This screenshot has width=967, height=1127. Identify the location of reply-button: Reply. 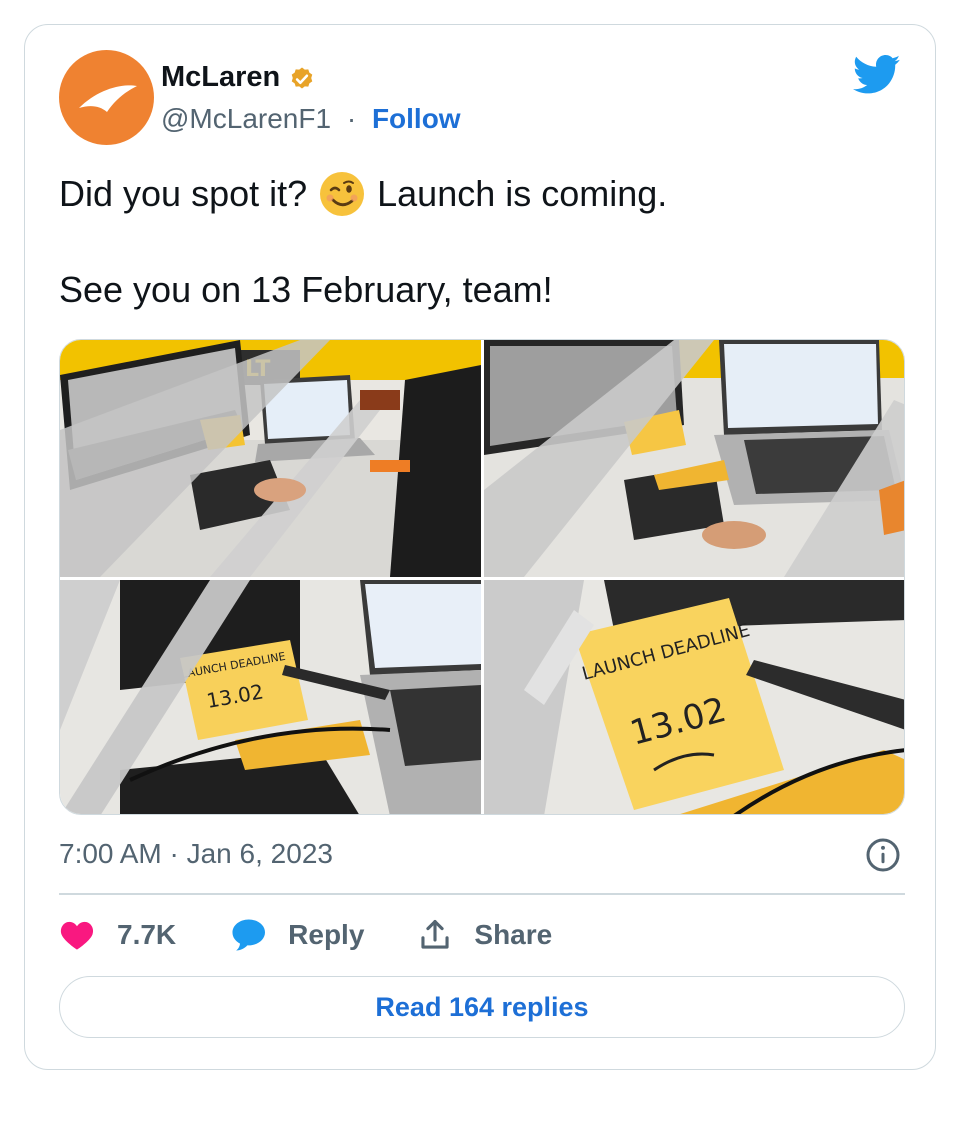
(297, 935).